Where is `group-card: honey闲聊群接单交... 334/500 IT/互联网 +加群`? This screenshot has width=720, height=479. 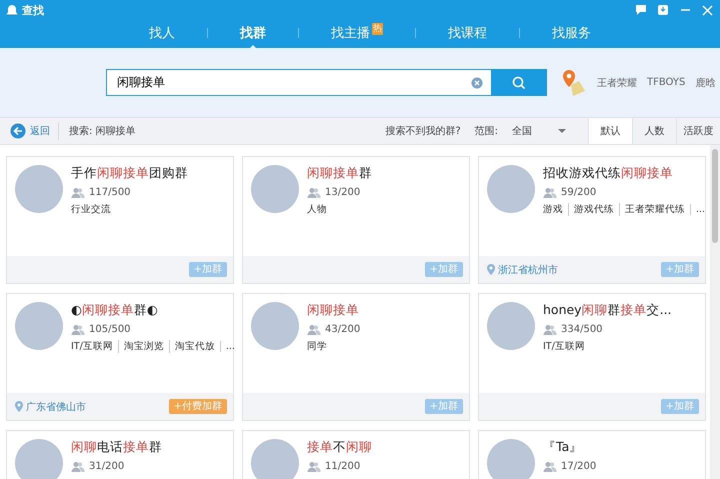 group-card: honey闲聊群接单交... 334/500 IT/互联网 +加群 is located at coordinates (592, 357).